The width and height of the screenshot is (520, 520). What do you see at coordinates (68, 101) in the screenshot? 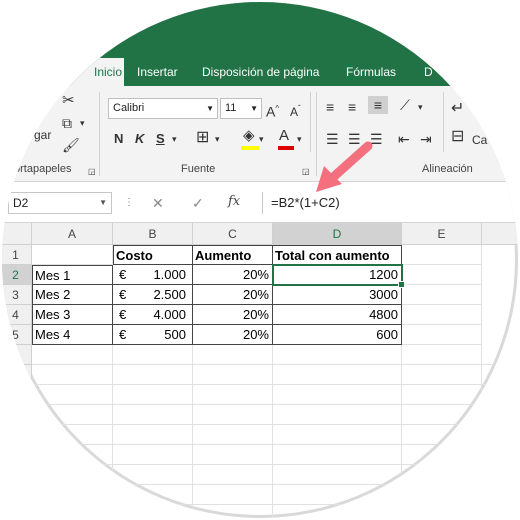
I see `cut-icon: ✂` at bounding box center [68, 101].